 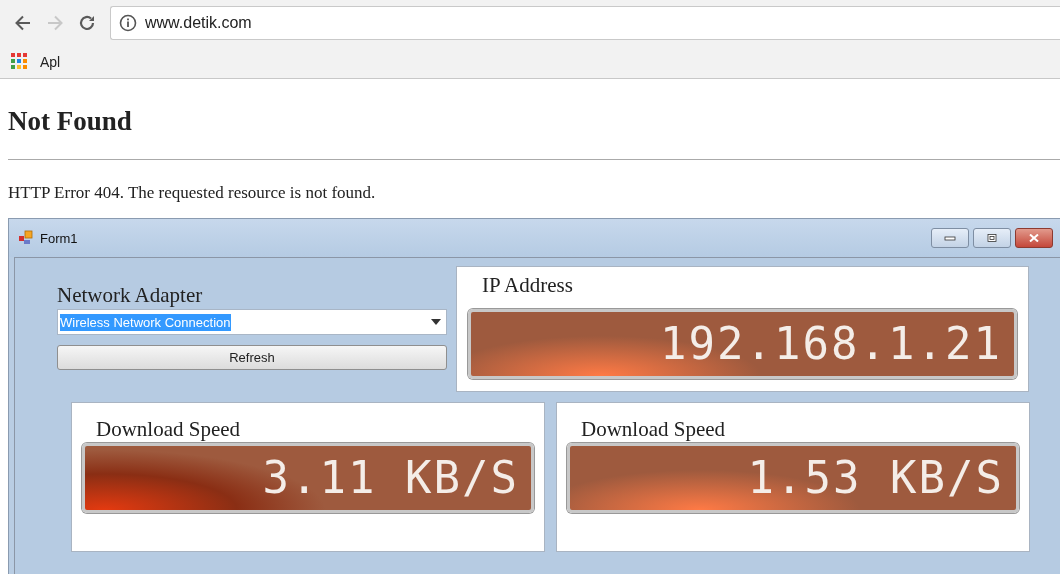 I want to click on close-icon, so click(x=1034, y=238).